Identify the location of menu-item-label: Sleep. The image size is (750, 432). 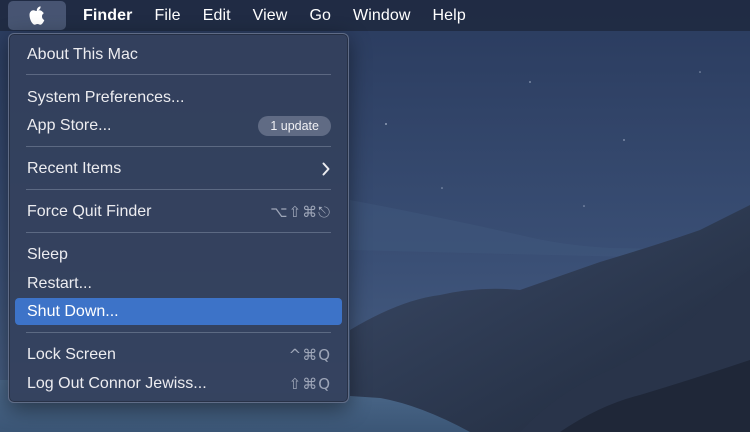
(47, 254).